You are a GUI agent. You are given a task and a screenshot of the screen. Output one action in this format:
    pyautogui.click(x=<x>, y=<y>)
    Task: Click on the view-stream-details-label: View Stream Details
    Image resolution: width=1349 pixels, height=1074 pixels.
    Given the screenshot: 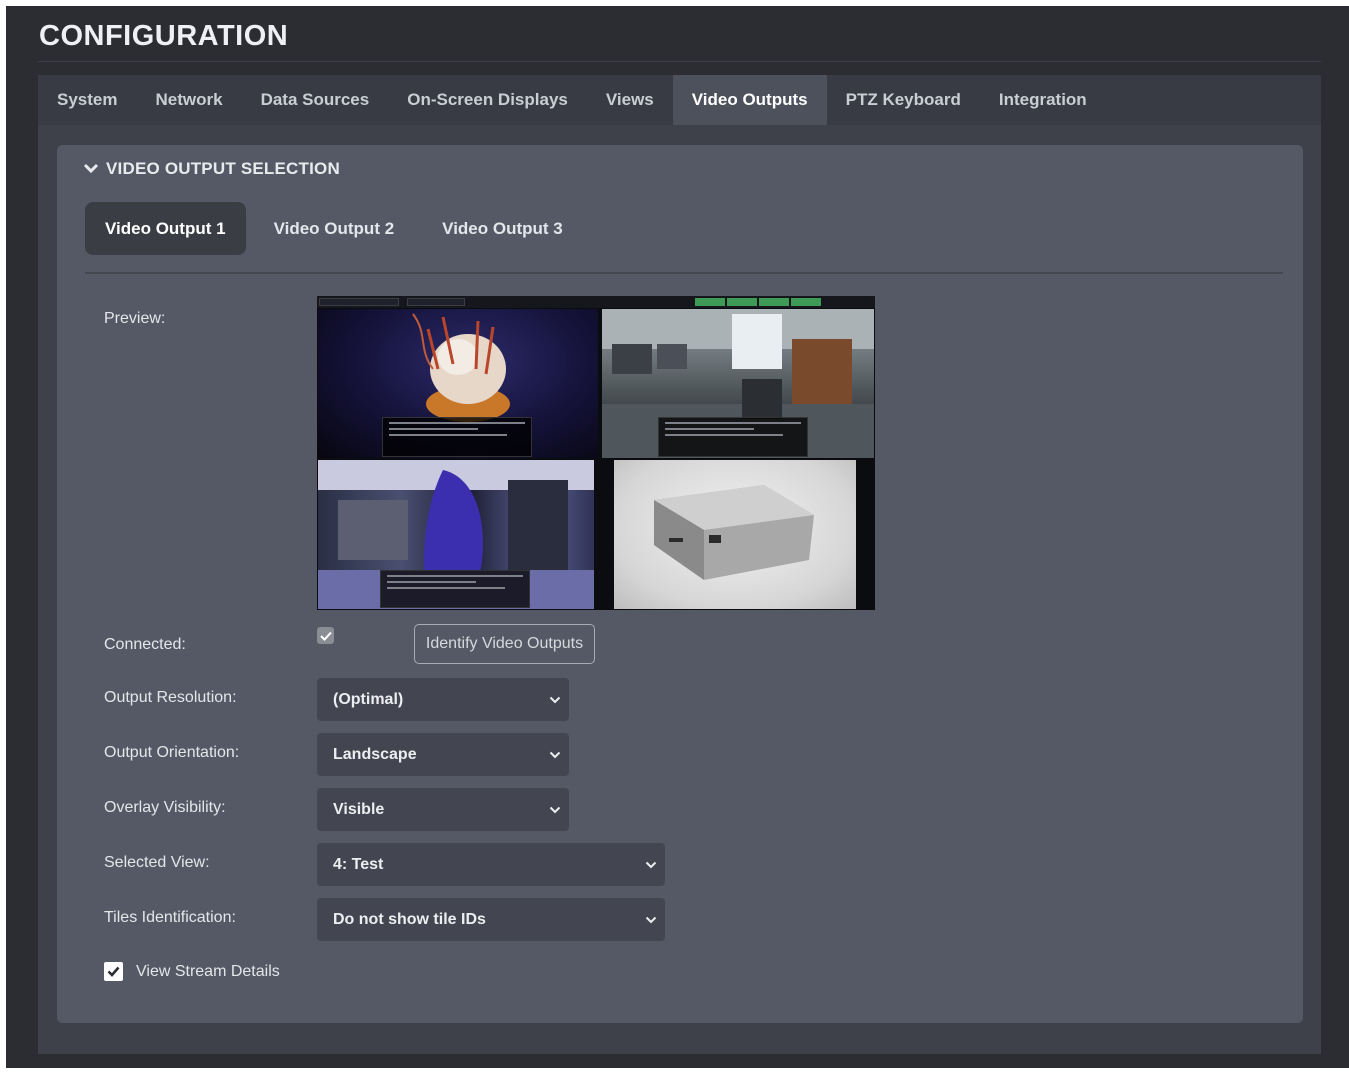 What is the action you would take?
    pyautogui.click(x=208, y=972)
    